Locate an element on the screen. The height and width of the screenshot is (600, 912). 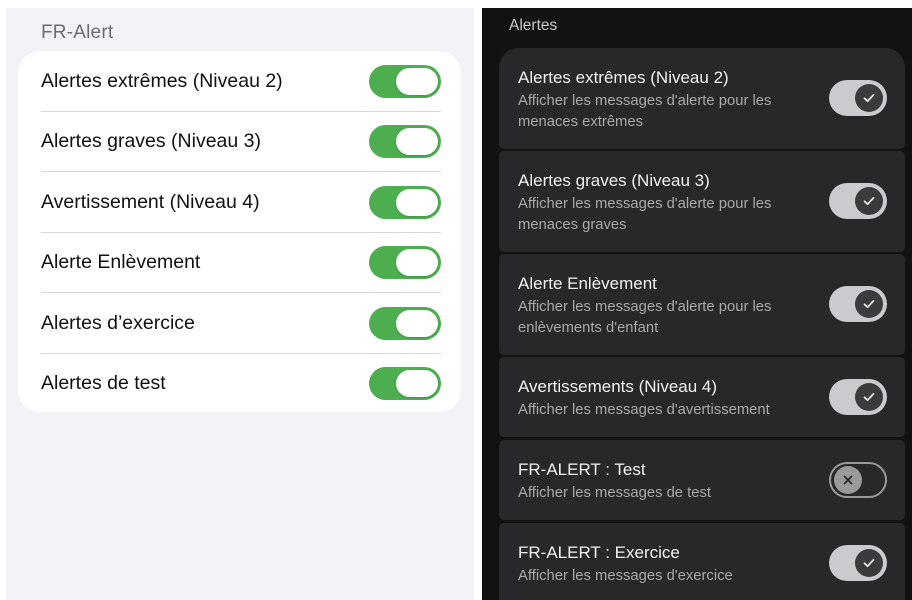
android-item-subtitle: Afficher les messages d'exercice is located at coordinates (625, 576).